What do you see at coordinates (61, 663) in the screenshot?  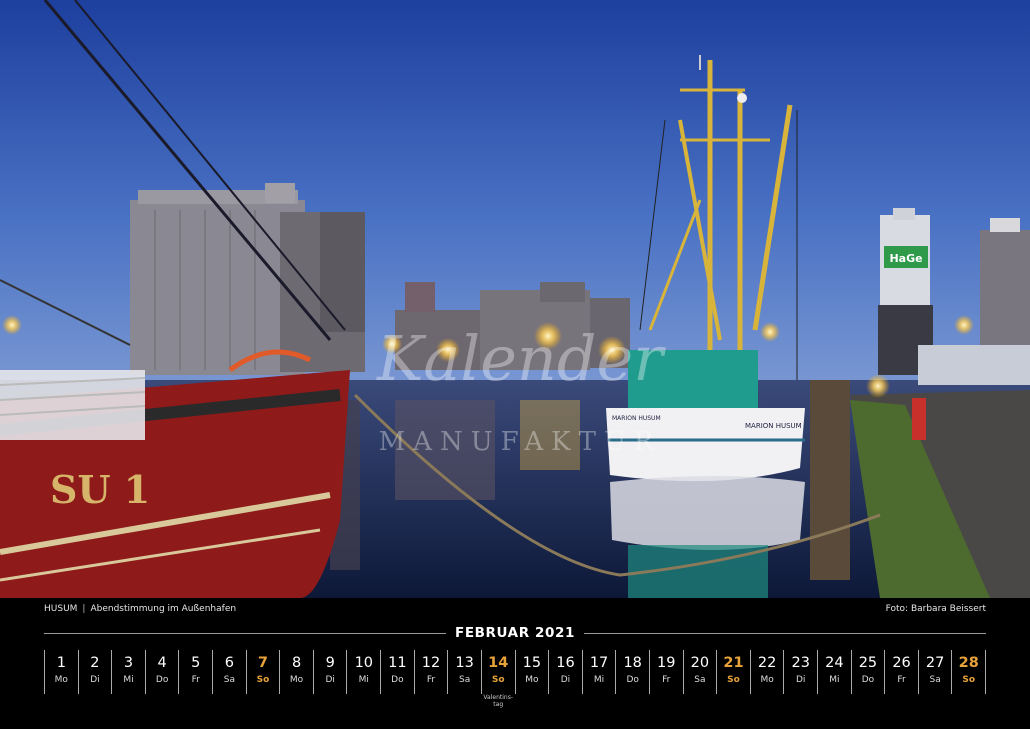 I see `day-number: 1` at bounding box center [61, 663].